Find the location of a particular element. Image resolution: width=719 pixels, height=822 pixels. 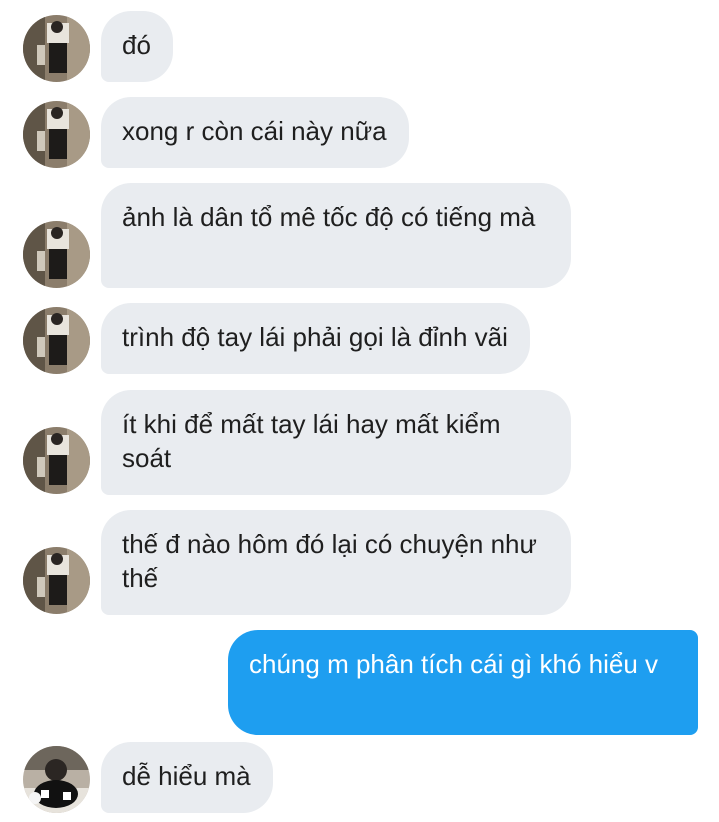

incoming-message-bubble: thế đ nào hôm đó lại có chuyện như thế is located at coordinates (336, 562).